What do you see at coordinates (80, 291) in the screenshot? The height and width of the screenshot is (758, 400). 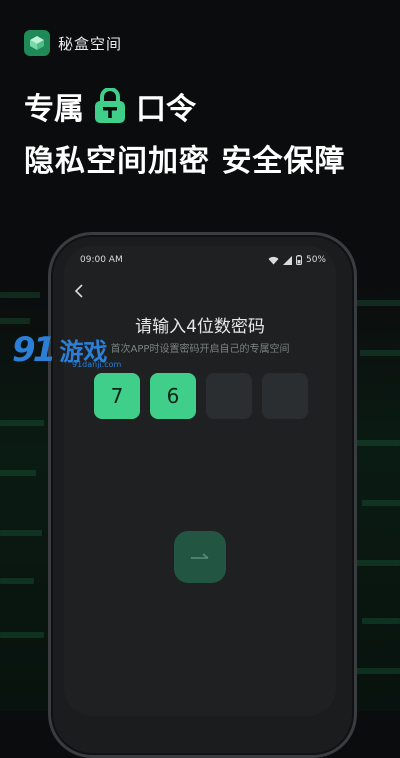 I see `chevron-left-icon` at bounding box center [80, 291].